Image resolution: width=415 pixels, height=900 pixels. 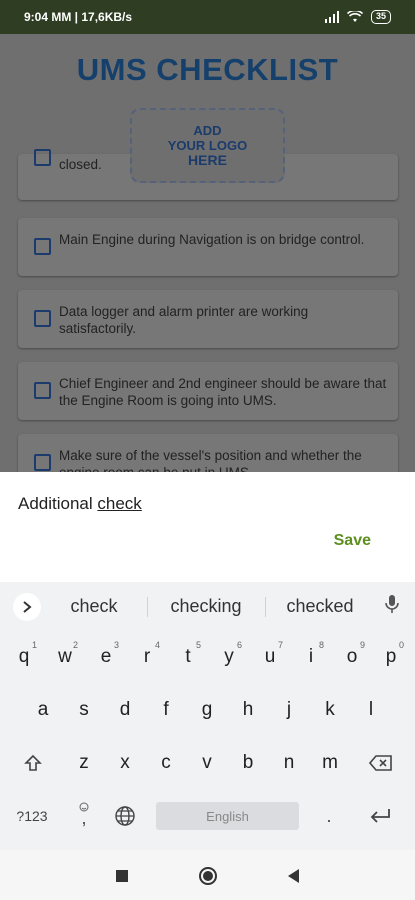 What do you see at coordinates (229, 657) in the screenshot?
I see `key-y: y6` at bounding box center [229, 657].